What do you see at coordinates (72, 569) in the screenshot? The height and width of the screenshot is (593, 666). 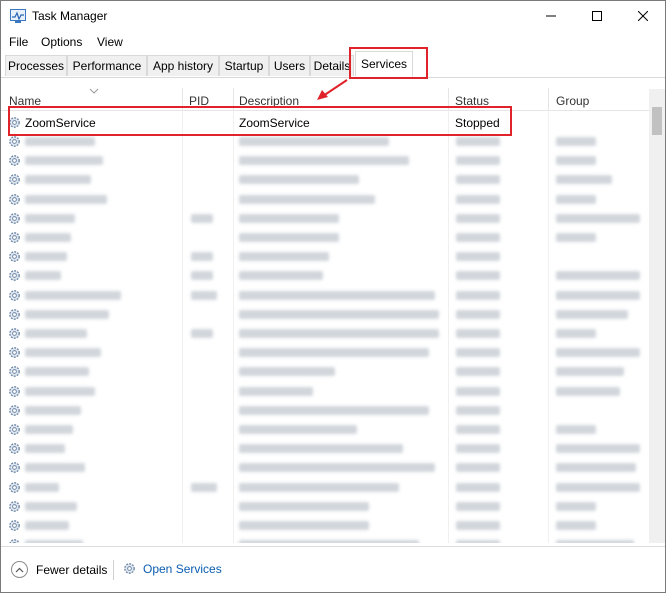 I see `fewer-details-label: Fewer details` at bounding box center [72, 569].